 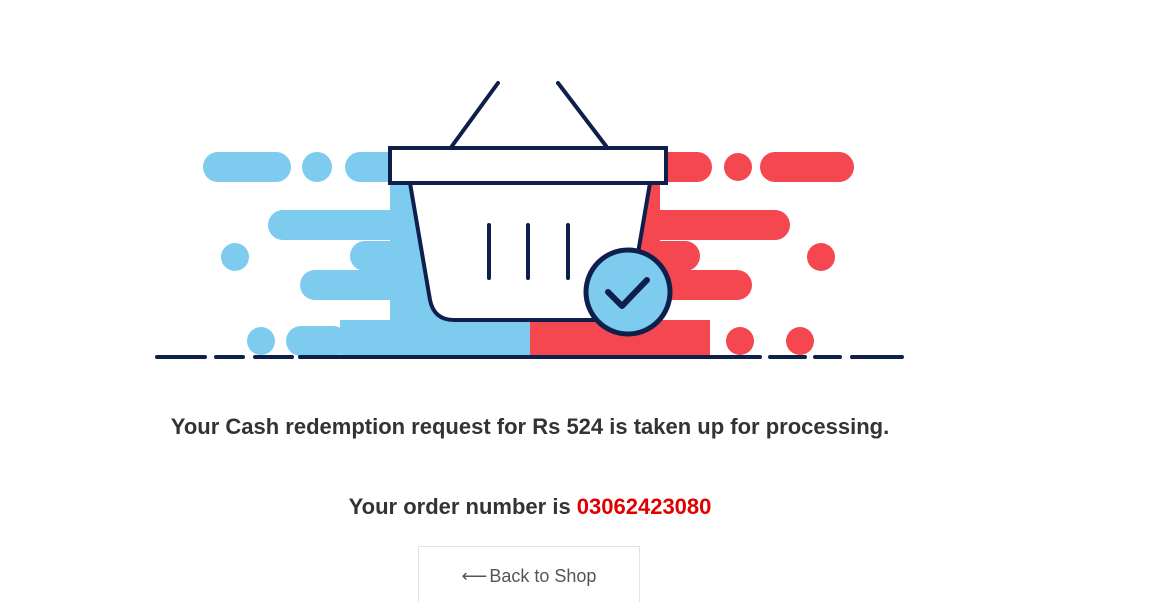 What do you see at coordinates (543, 576) in the screenshot?
I see `back-to-shop-label: Back to Shop` at bounding box center [543, 576].